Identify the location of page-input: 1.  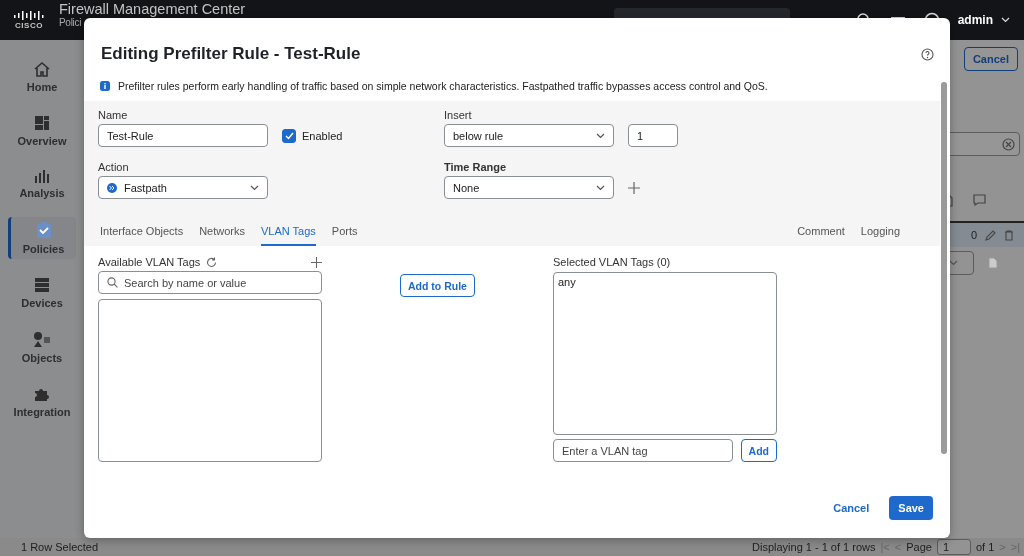
(953, 547).